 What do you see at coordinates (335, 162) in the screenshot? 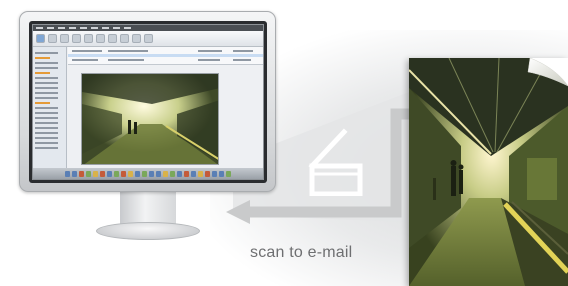
I see `flatbed-scanner-icon` at bounding box center [335, 162].